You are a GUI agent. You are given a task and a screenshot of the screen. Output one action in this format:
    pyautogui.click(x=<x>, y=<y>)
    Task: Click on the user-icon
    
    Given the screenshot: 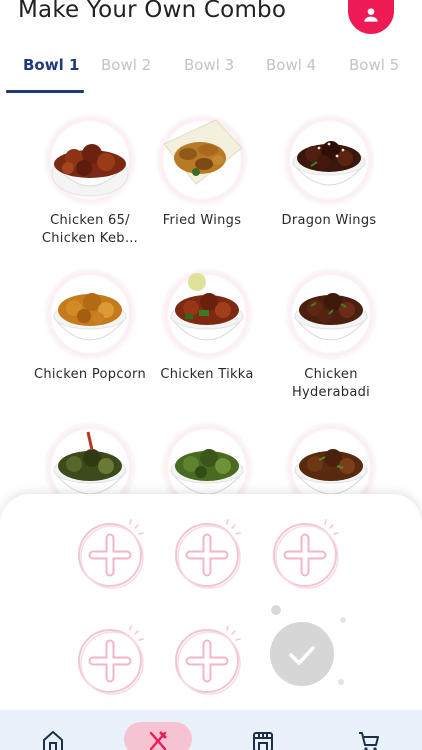 What is the action you would take?
    pyautogui.click(x=371, y=15)
    